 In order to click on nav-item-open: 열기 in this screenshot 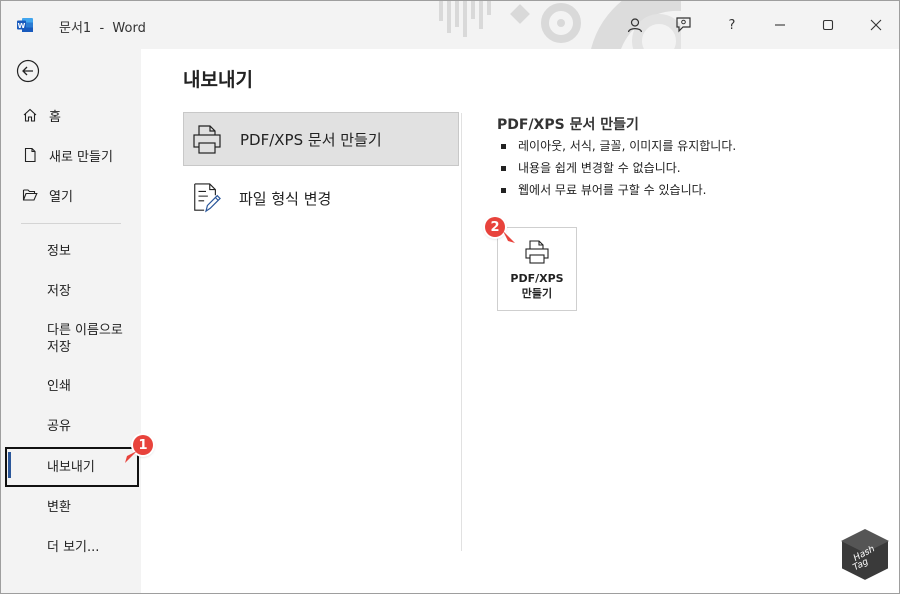, I will do `click(72, 195)`.